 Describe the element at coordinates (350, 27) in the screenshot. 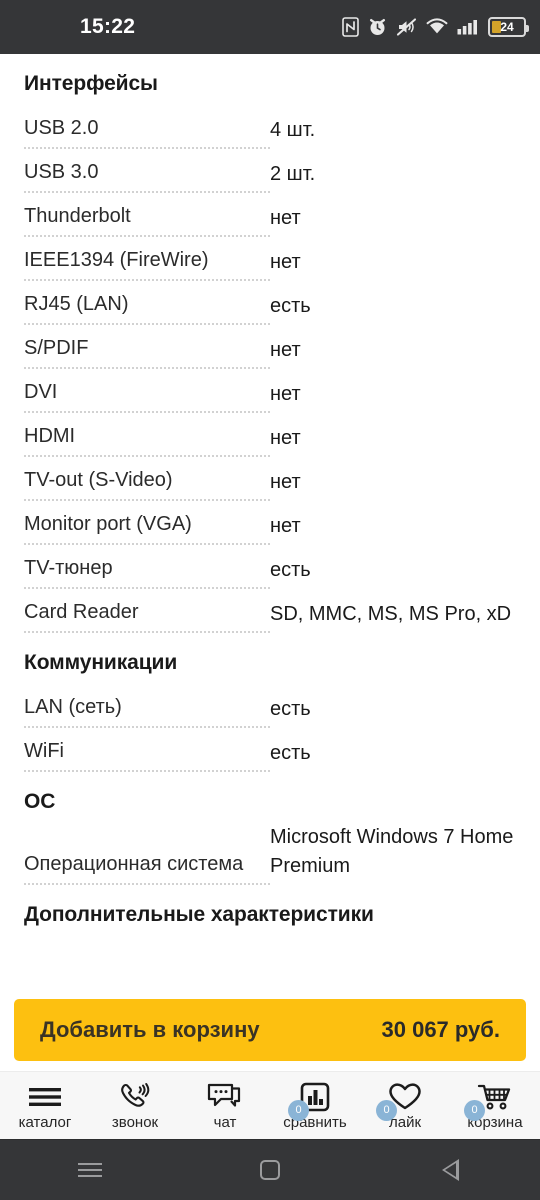

I see `nfc-icon` at that location.